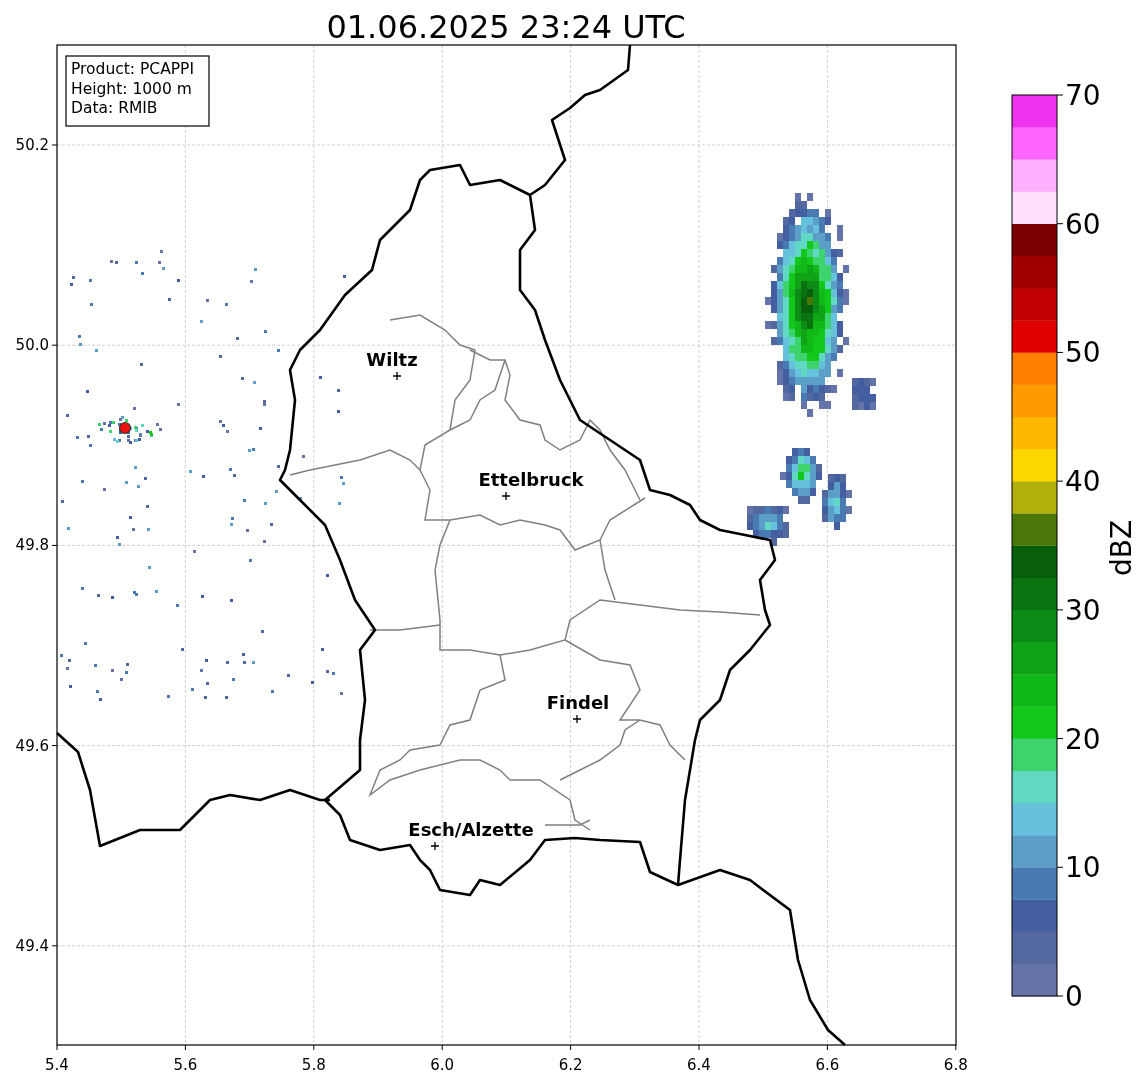 The image size is (1145, 1084). What do you see at coordinates (185, 1065) in the screenshot?
I see `x-tick-label: 5.6` at bounding box center [185, 1065].